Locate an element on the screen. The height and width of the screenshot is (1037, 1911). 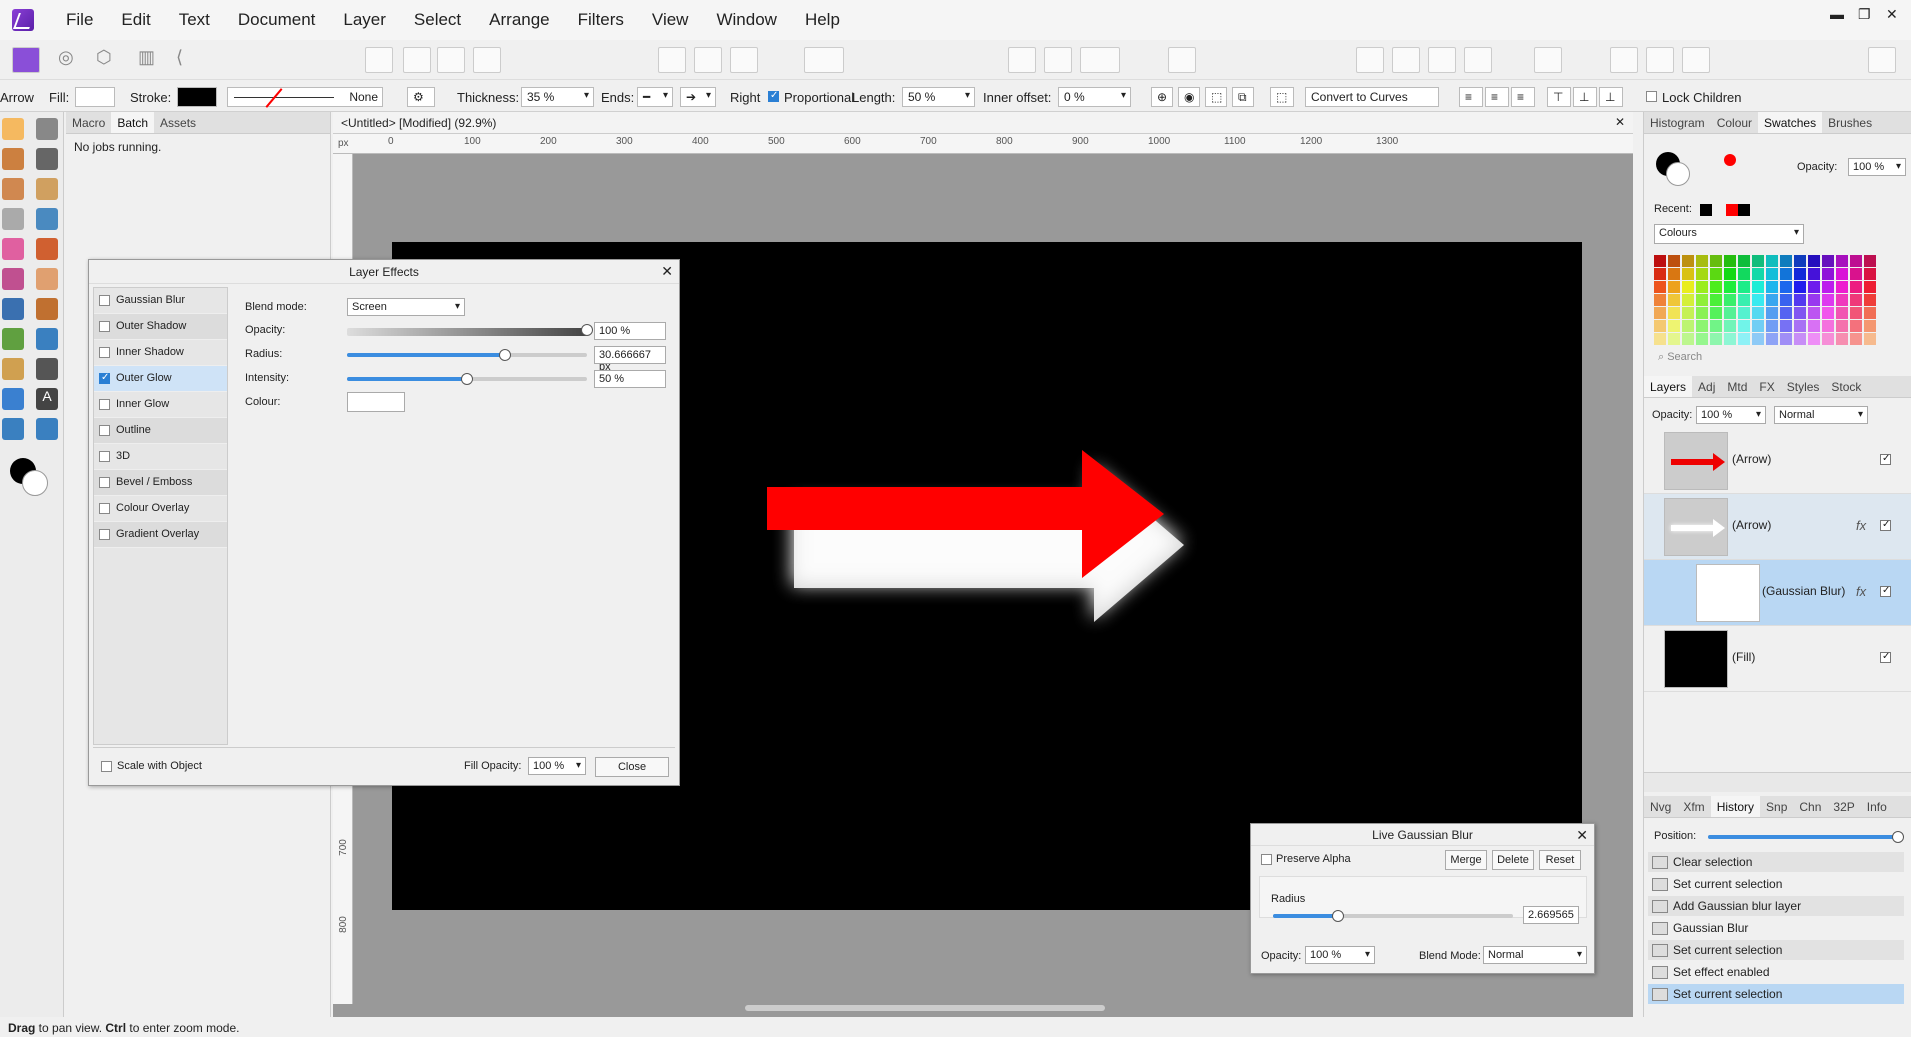
history-item: Add Gaussian blur layer is located at coordinates (1776, 906).